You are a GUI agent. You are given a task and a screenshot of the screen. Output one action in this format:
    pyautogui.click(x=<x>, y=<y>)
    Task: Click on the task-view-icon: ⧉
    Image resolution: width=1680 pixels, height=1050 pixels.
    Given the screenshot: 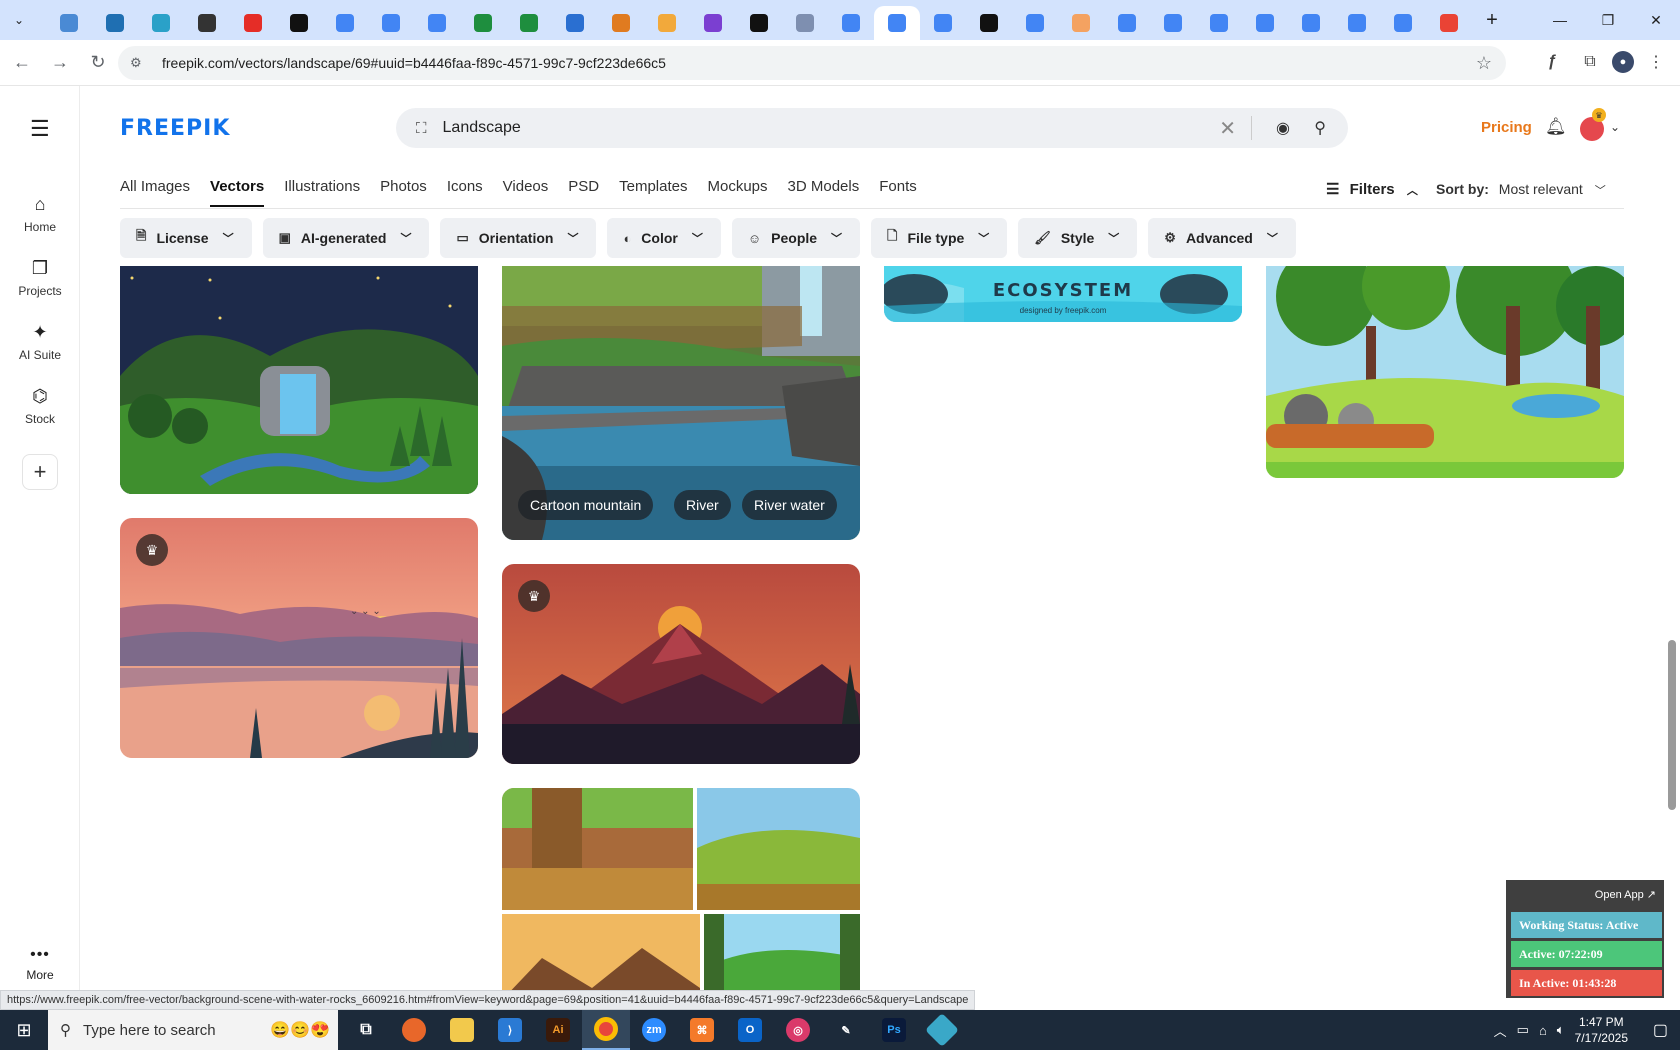 What is the action you would take?
    pyautogui.click(x=366, y=1030)
    